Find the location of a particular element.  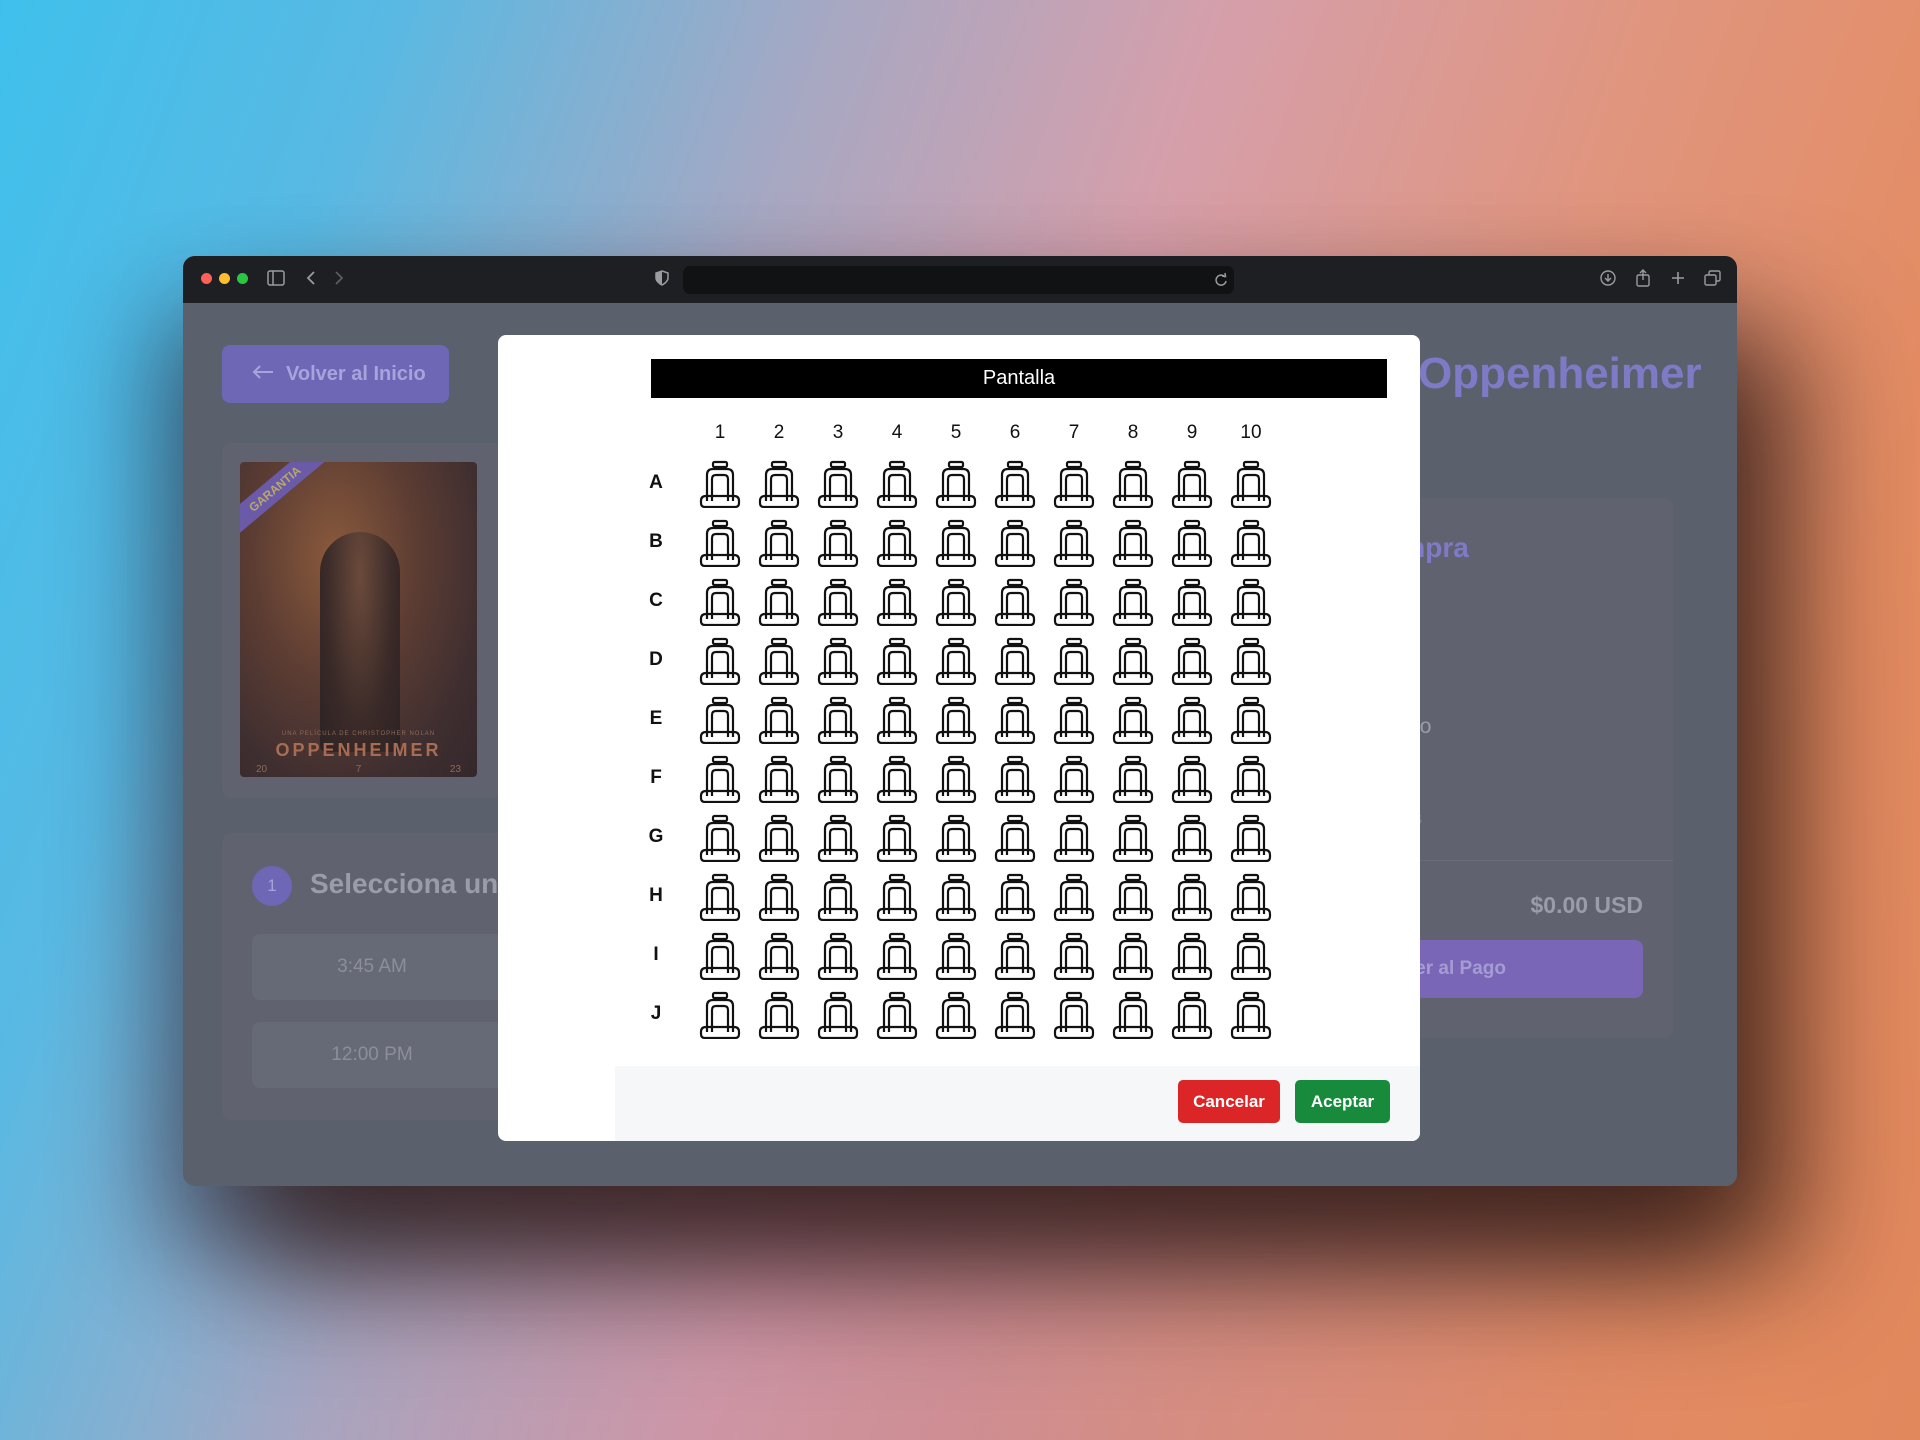

reload-icon is located at coordinates (1221, 282).